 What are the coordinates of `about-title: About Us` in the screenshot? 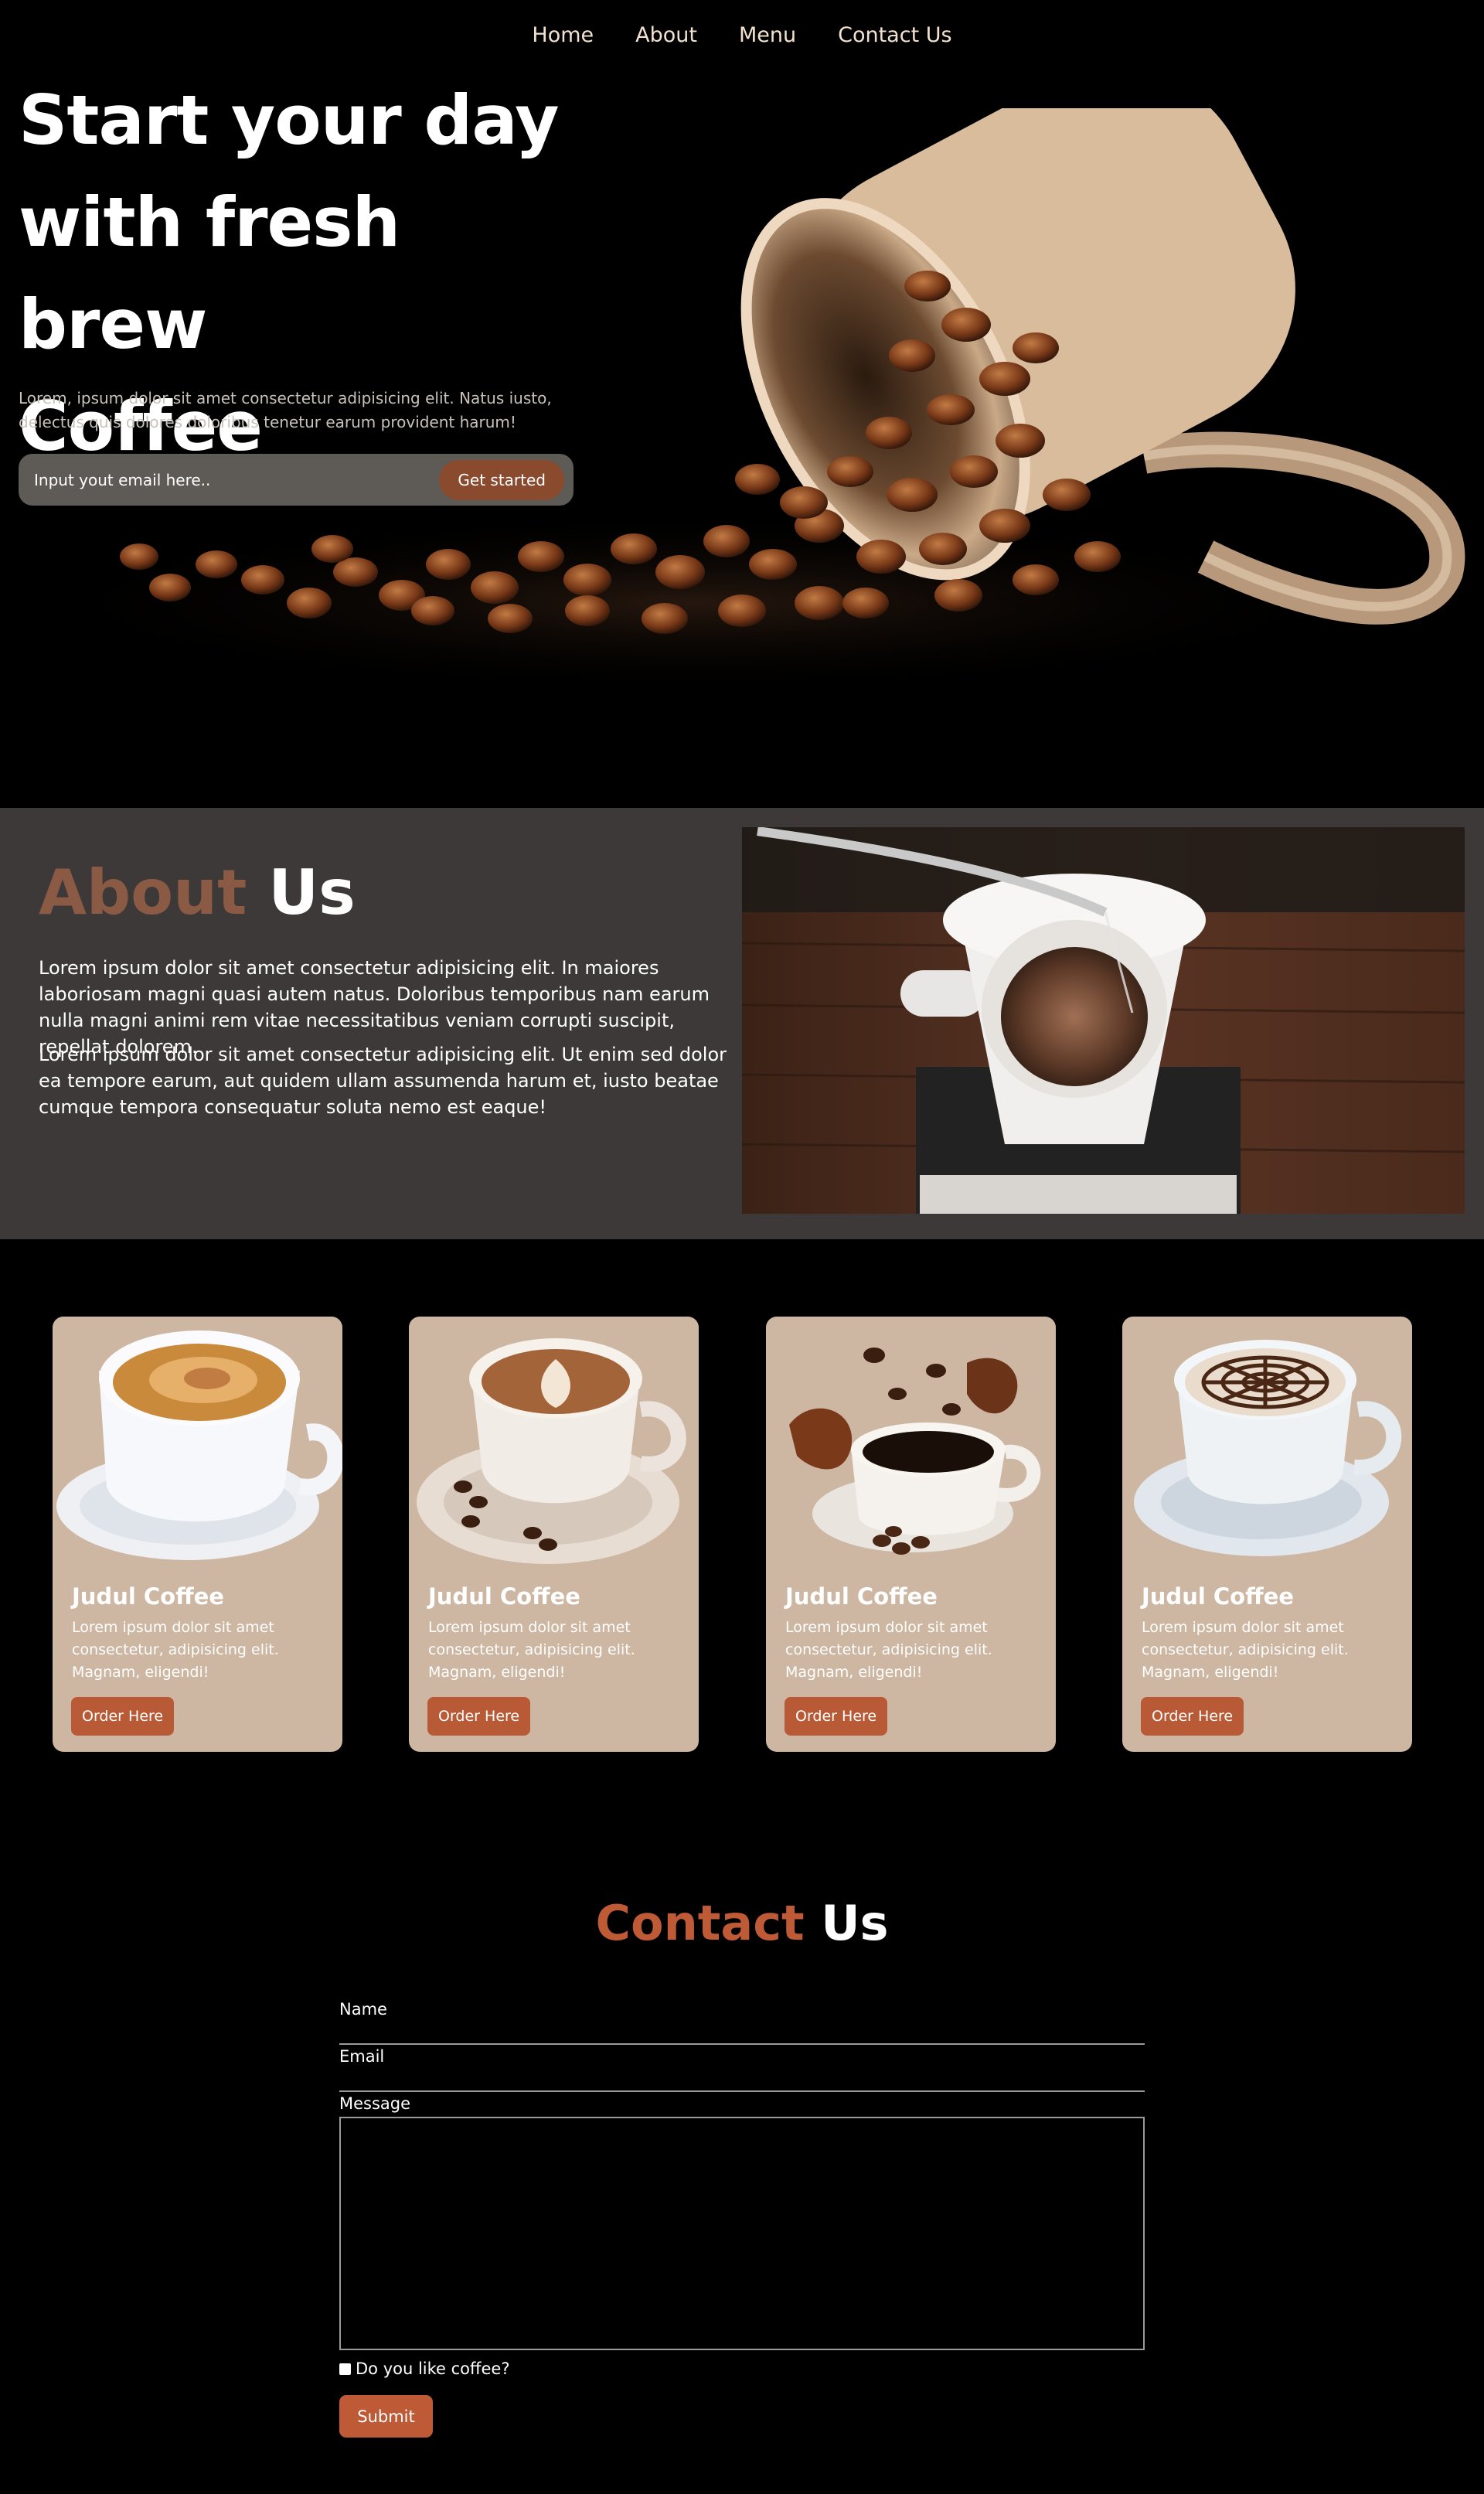 It's located at (197, 893).